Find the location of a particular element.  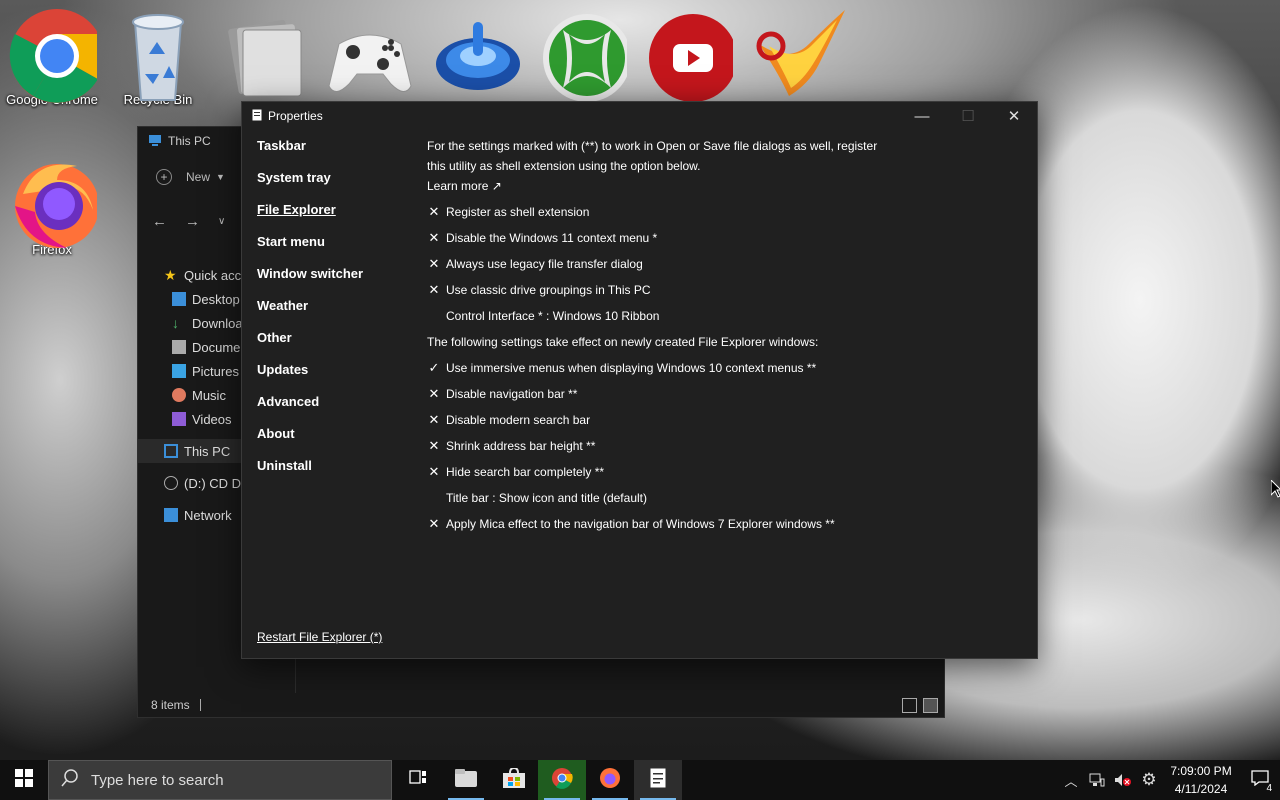

taskbar-chrome is located at coordinates (562, 780).